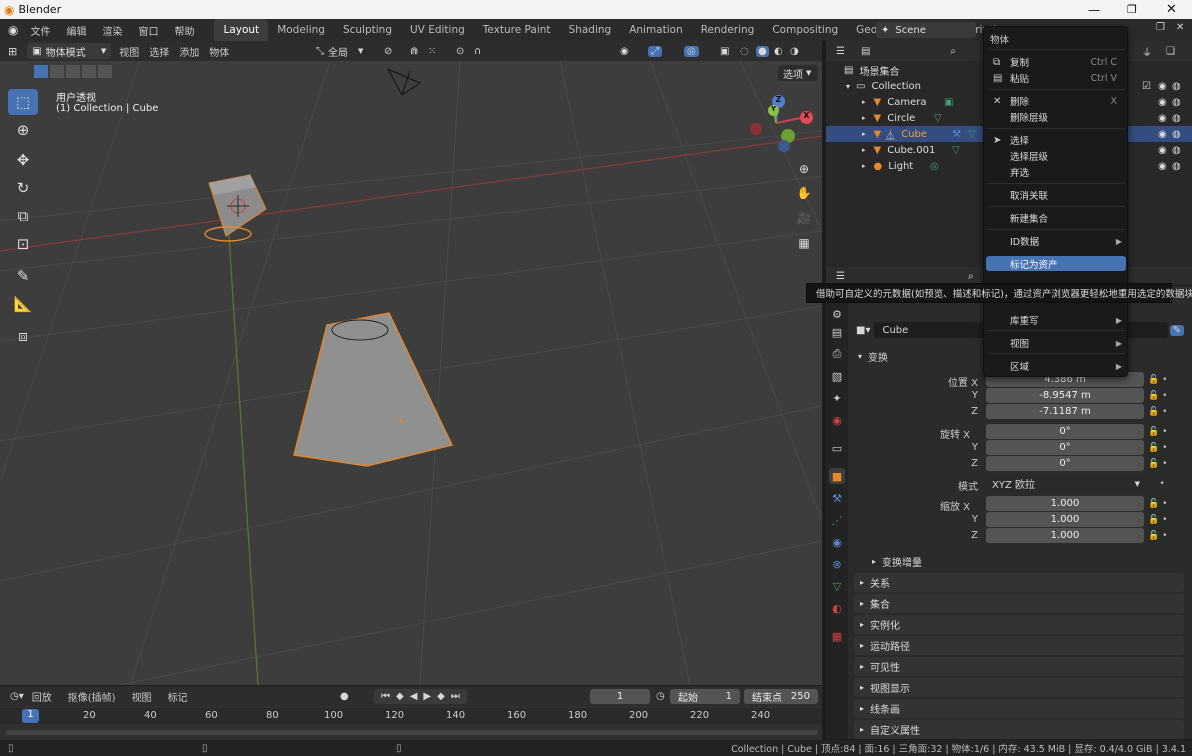 The width and height of the screenshot is (1192, 756). What do you see at coordinates (1065, 535) in the screenshot?
I see `scale-z-field: 1.000` at bounding box center [1065, 535].